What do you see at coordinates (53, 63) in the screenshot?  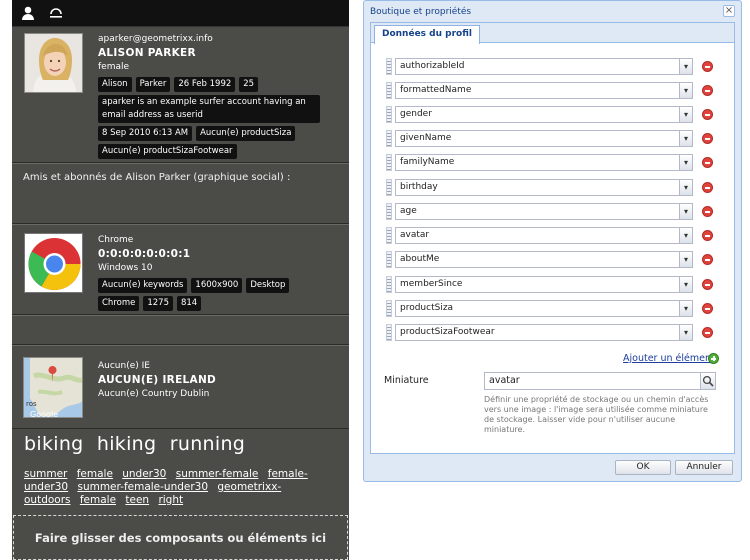 I see `avatar` at bounding box center [53, 63].